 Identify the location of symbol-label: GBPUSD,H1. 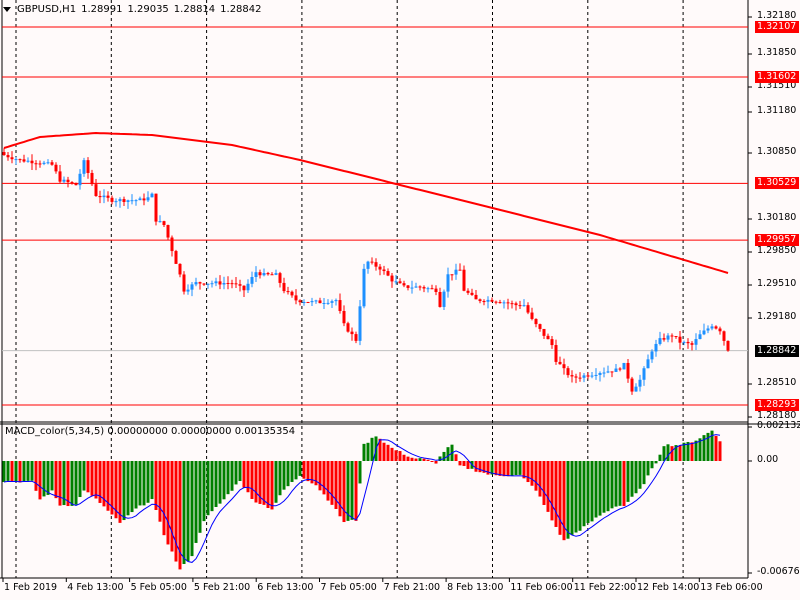
(47, 9).